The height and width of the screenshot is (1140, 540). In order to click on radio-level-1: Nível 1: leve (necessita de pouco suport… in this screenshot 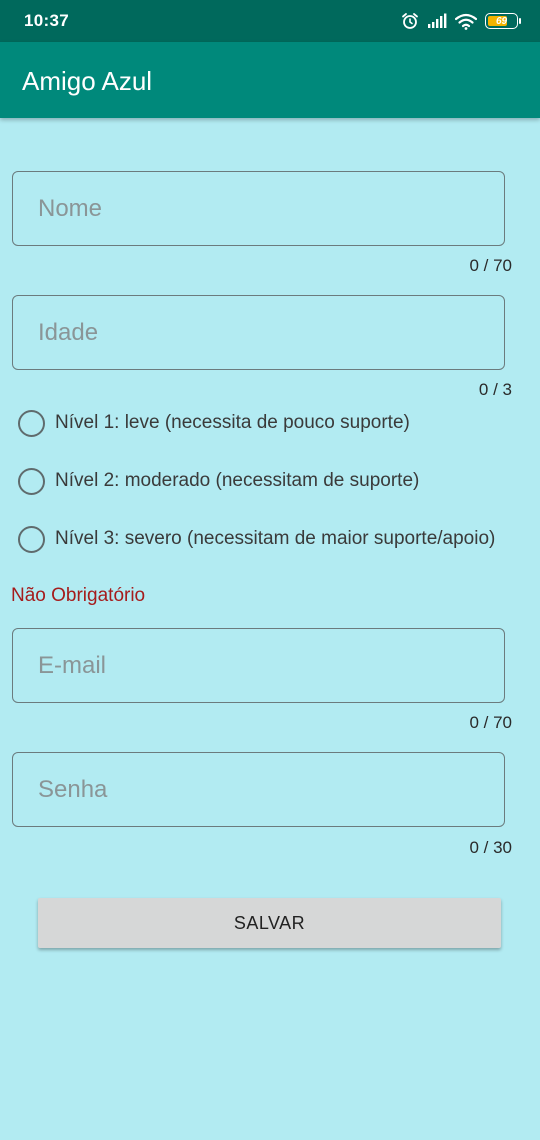, I will do `click(214, 423)`.